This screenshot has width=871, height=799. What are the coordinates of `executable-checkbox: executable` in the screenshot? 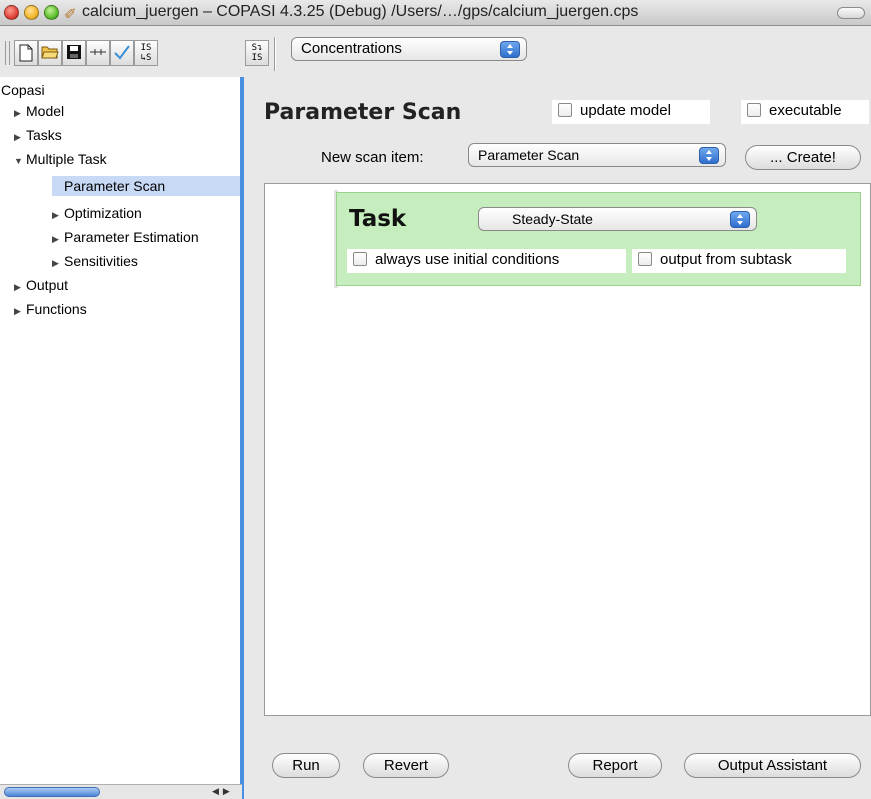 It's located at (805, 112).